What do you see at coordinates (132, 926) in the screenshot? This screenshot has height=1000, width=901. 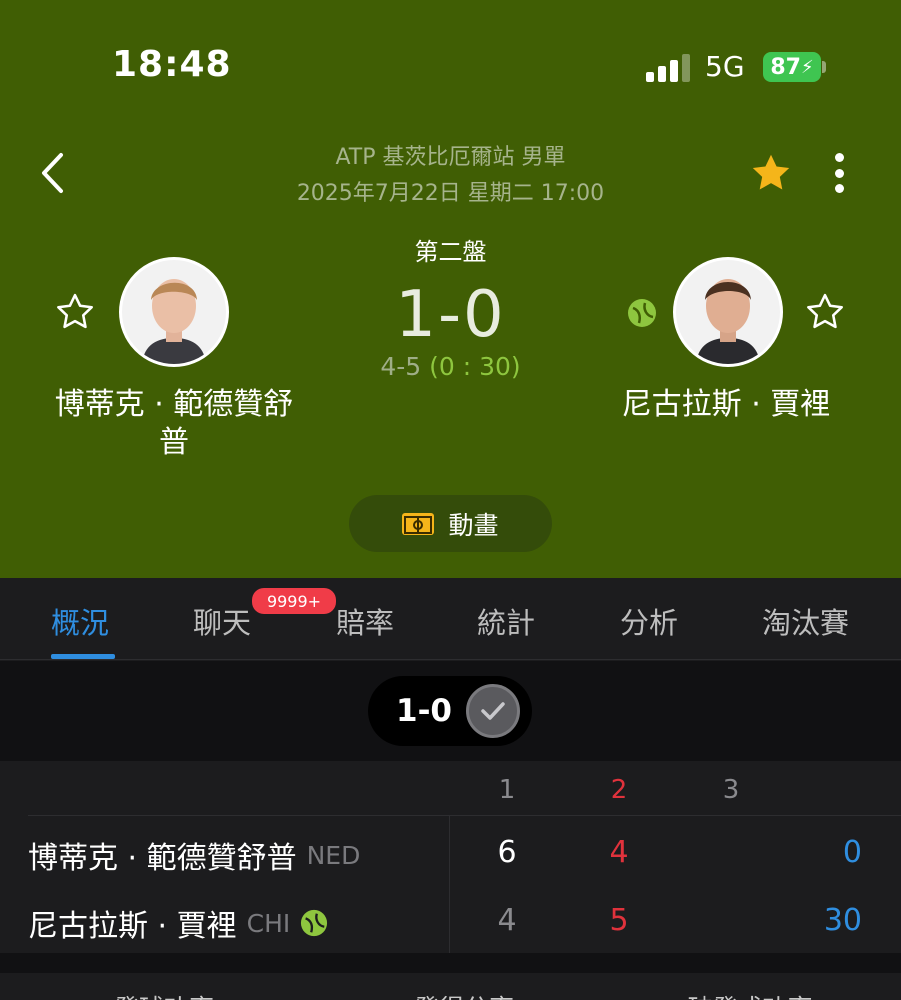 I see `player-name: 尼古拉斯 · 賈裡` at bounding box center [132, 926].